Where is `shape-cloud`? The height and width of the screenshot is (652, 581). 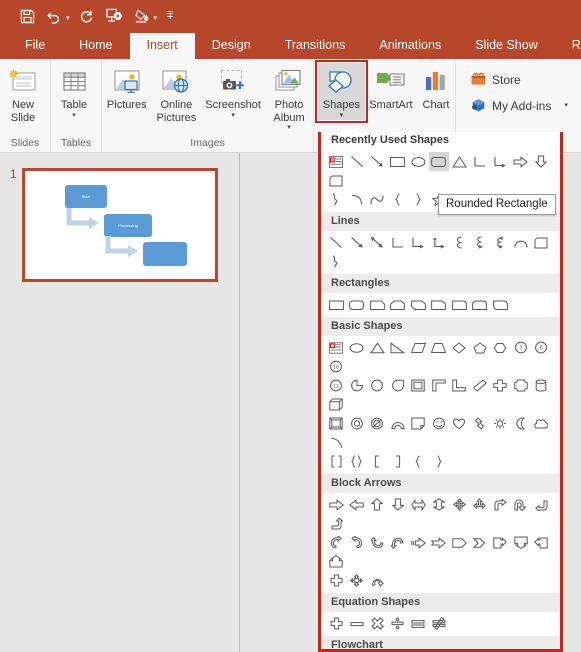
shape-cloud is located at coordinates (541, 423).